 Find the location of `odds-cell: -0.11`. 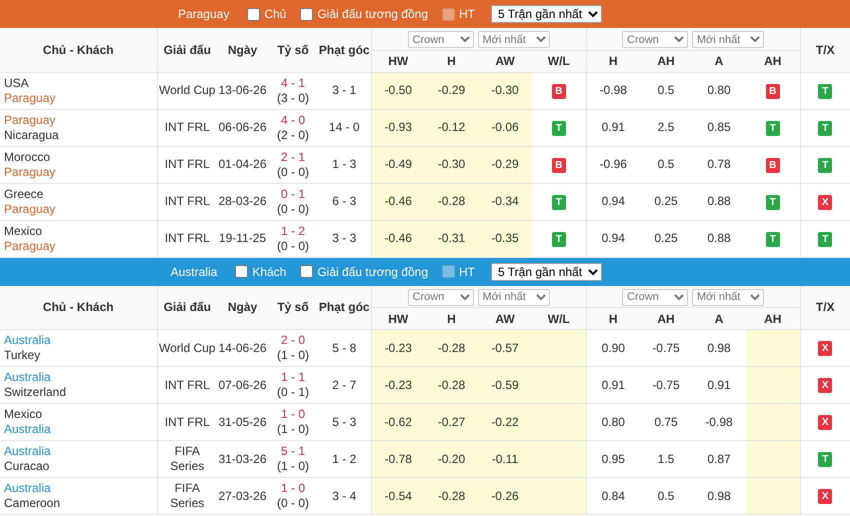

odds-cell: -0.11 is located at coordinates (505, 459).